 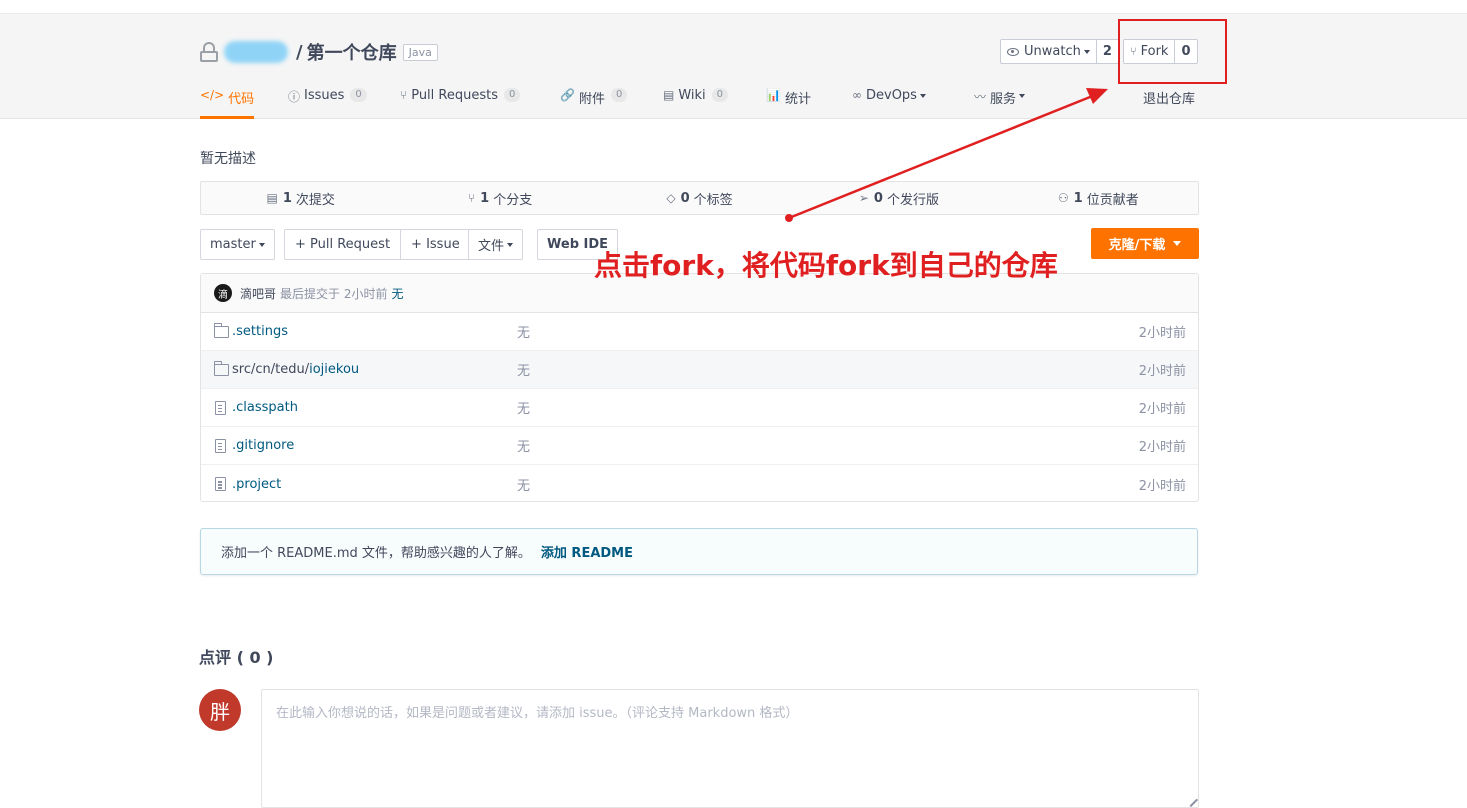 I want to click on tab-label: 附件, so click(x=591, y=99).